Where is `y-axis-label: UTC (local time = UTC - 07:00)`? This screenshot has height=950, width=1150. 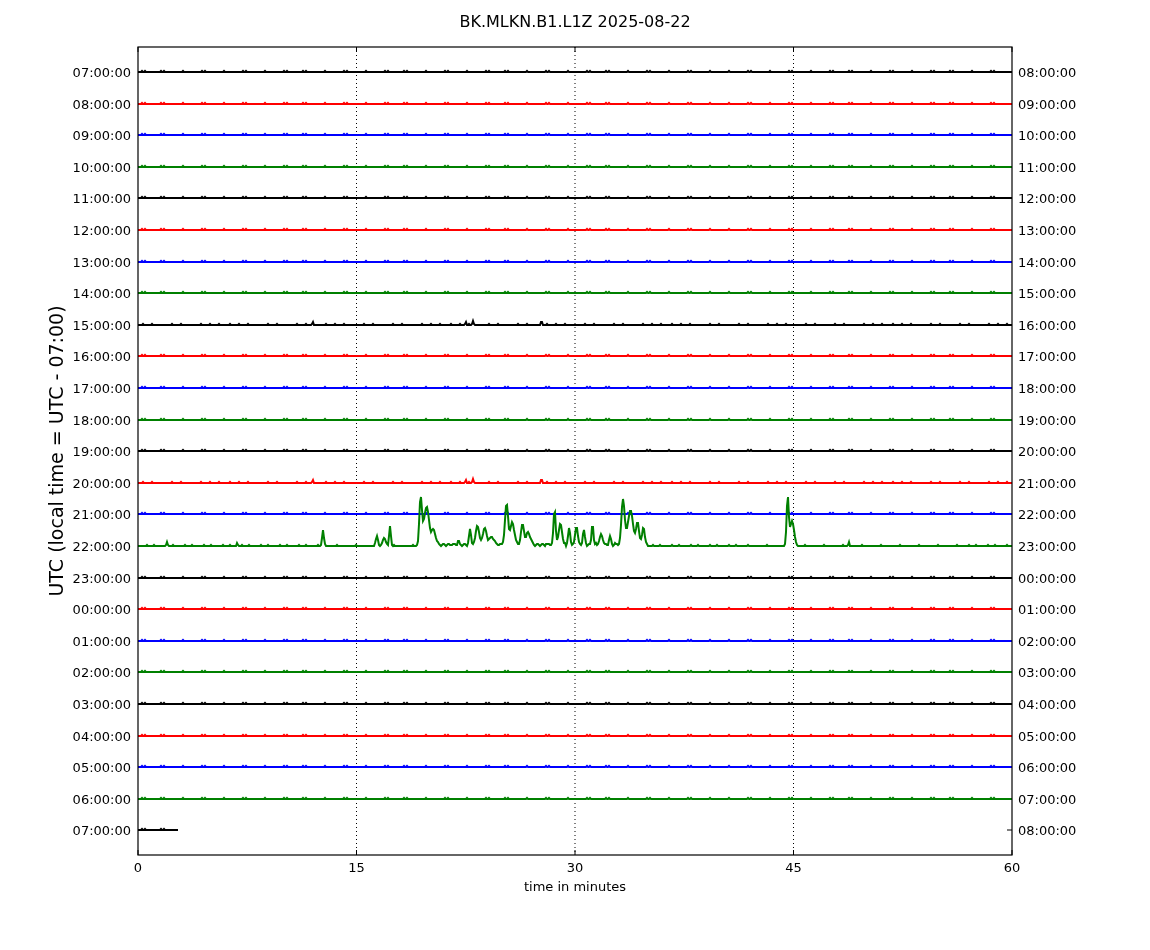 y-axis-label: UTC (local time = UTC - 07:00) is located at coordinates (56, 451).